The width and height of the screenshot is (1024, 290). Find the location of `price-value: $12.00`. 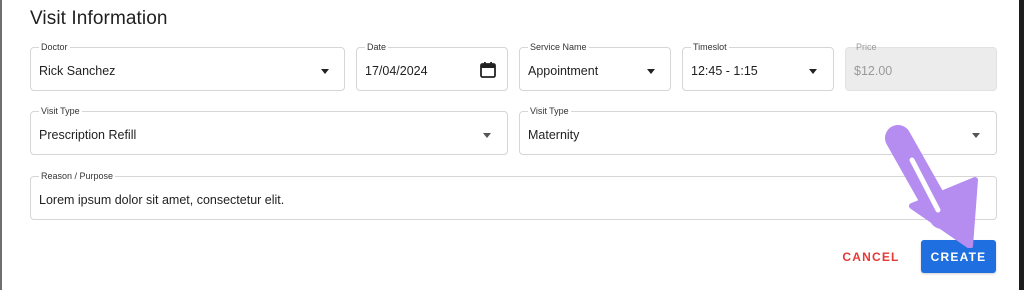

price-value: $12.00 is located at coordinates (873, 71).